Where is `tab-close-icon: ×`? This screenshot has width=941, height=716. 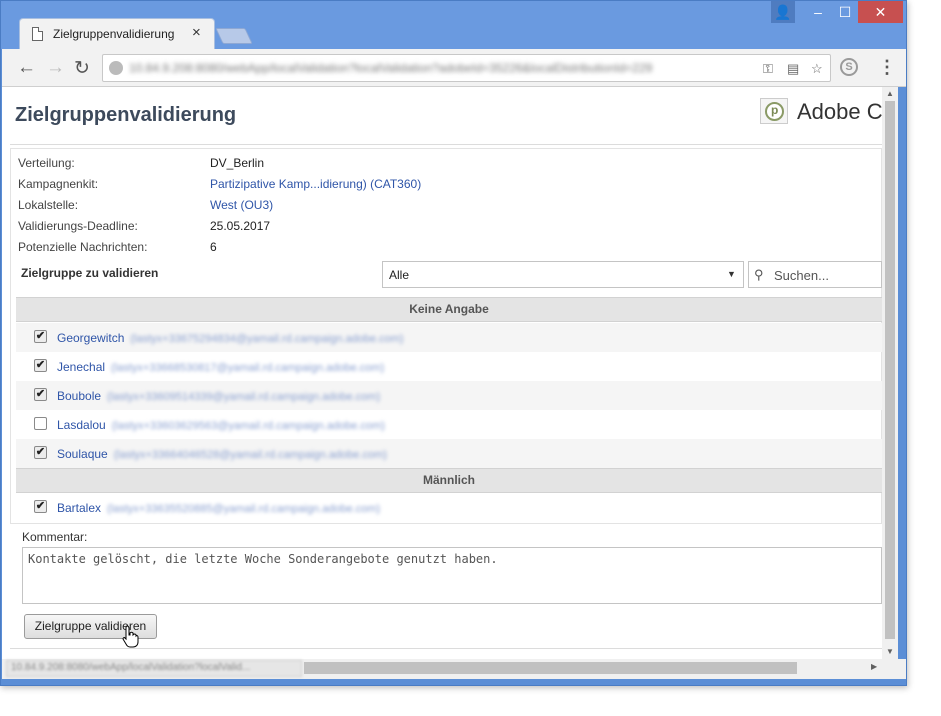 tab-close-icon: × is located at coordinates (196, 32).